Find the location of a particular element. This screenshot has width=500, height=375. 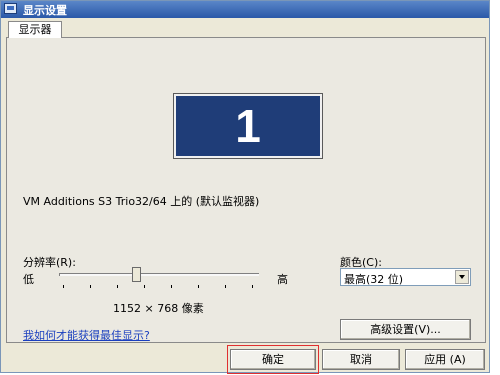

resolution-slider-thumb is located at coordinates (136, 274).